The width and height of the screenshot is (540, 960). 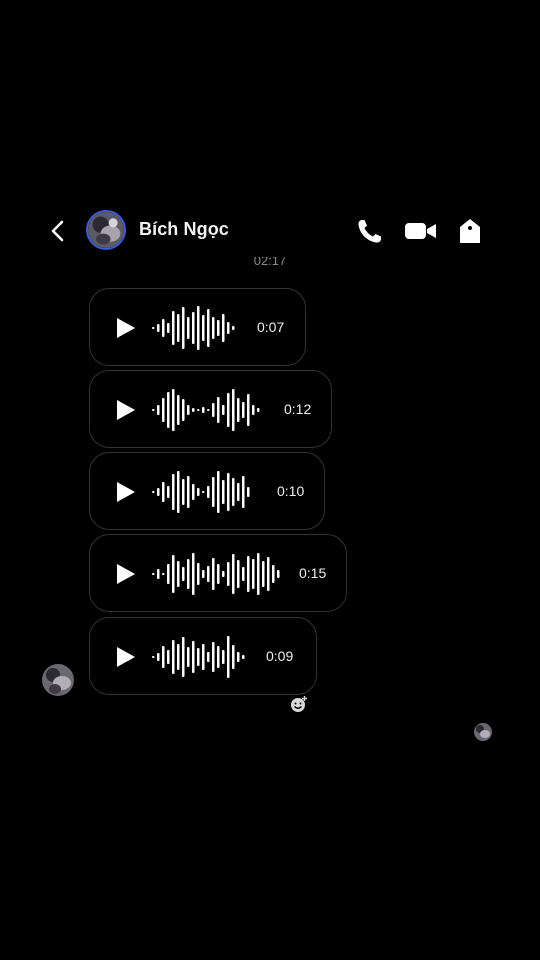 I want to click on voice-duration: 0:15, so click(x=313, y=573).